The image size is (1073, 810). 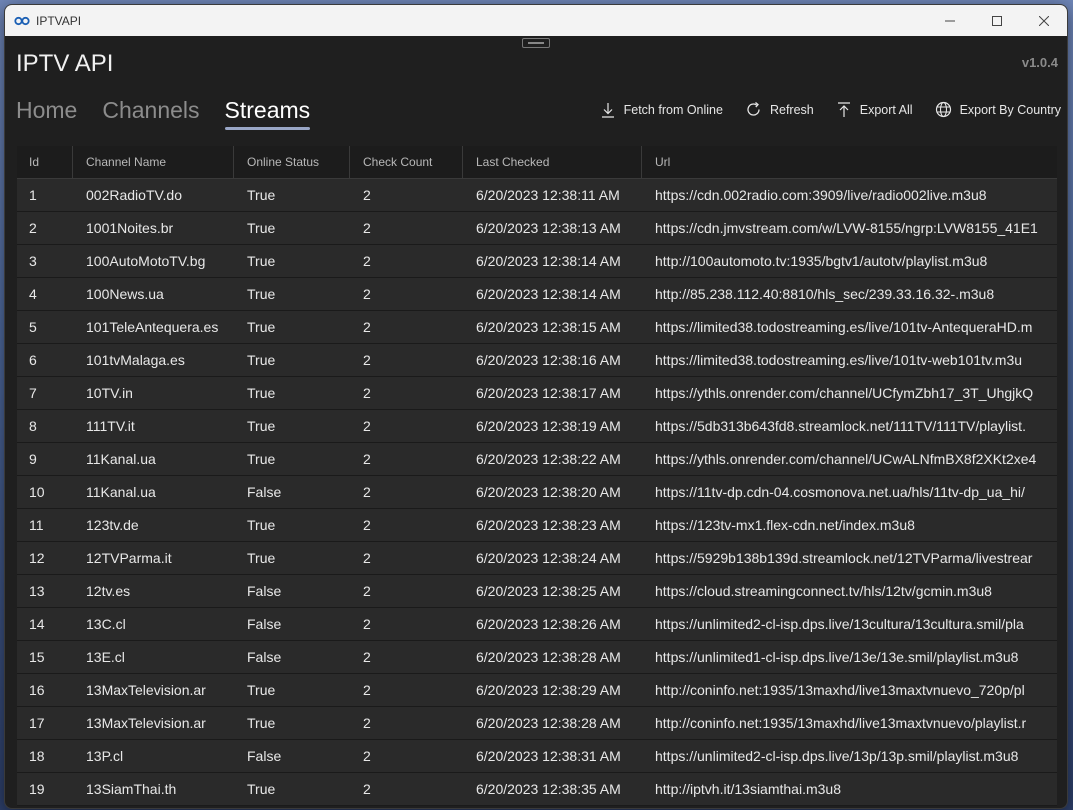 I want to click on cell-channel-name: 13P.cl, so click(x=105, y=756).